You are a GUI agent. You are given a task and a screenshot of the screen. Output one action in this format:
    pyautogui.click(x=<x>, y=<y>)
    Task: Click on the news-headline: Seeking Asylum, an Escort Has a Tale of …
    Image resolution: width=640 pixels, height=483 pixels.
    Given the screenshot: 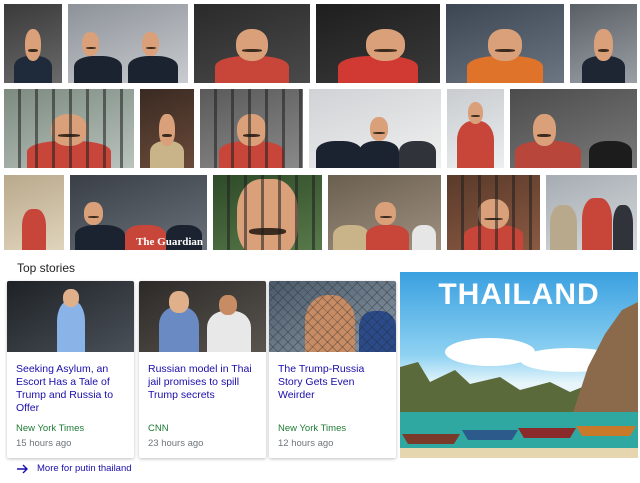 What is the action you would take?
    pyautogui.click(x=71, y=389)
    